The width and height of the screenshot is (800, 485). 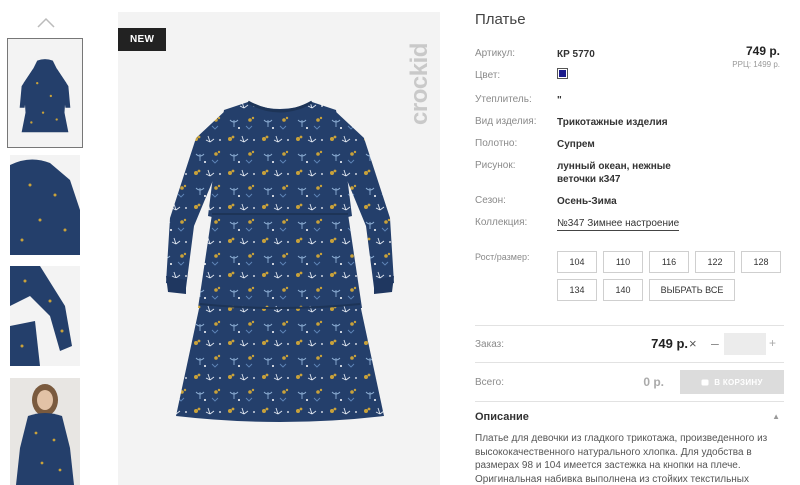 I want to click on attribute-label: Сезон:, so click(x=490, y=200).